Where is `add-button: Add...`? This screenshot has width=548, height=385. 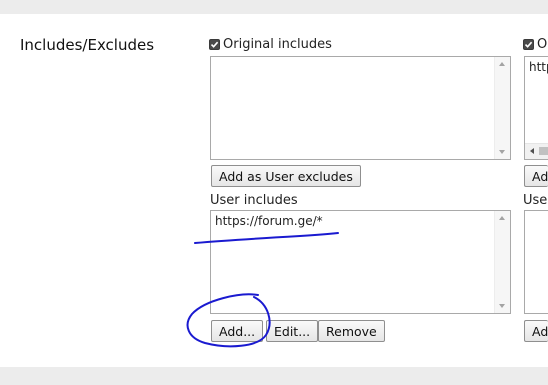
add-button: Add... is located at coordinates (237, 331).